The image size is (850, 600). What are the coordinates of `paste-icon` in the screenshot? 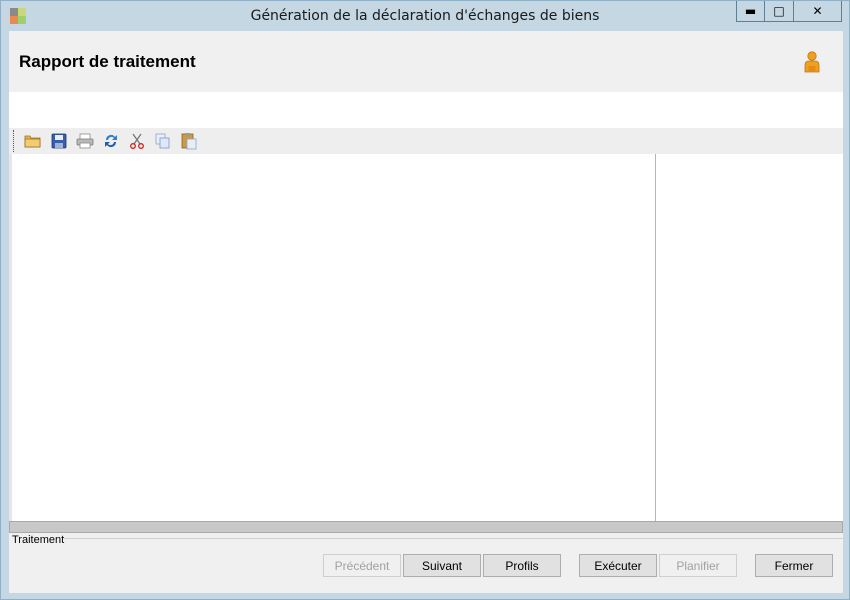 It's located at (189, 141).